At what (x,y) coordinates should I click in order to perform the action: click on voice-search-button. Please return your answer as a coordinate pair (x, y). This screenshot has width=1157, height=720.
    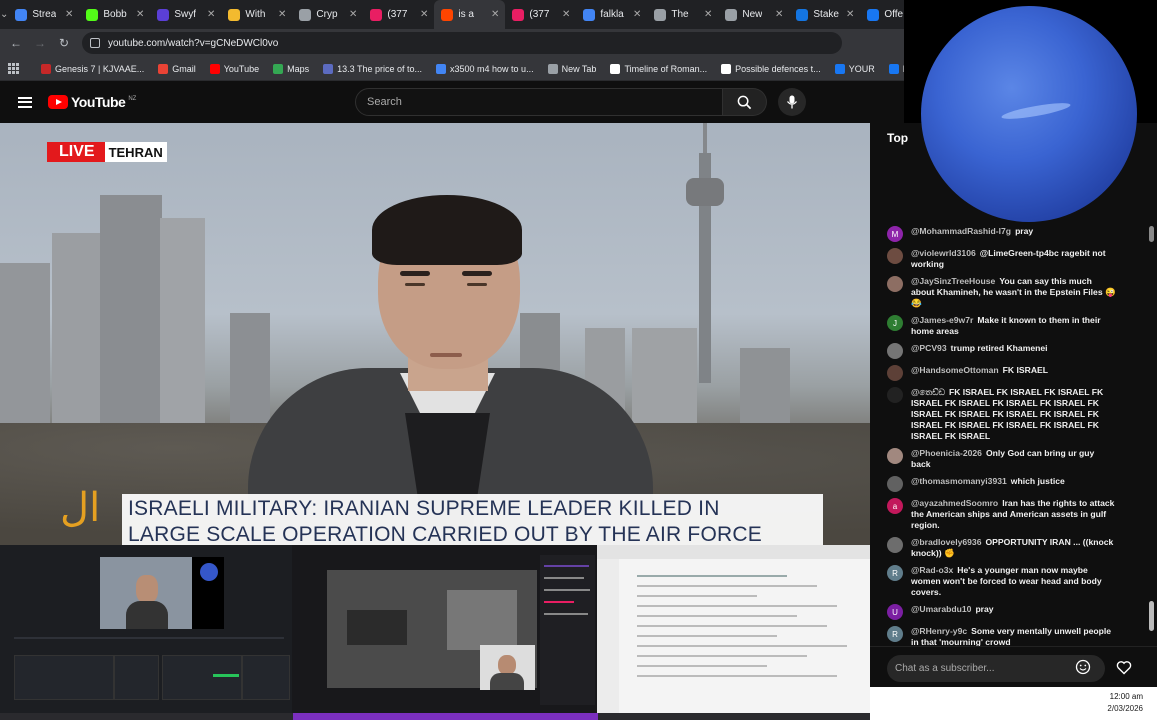
    Looking at the image, I should click on (792, 102).